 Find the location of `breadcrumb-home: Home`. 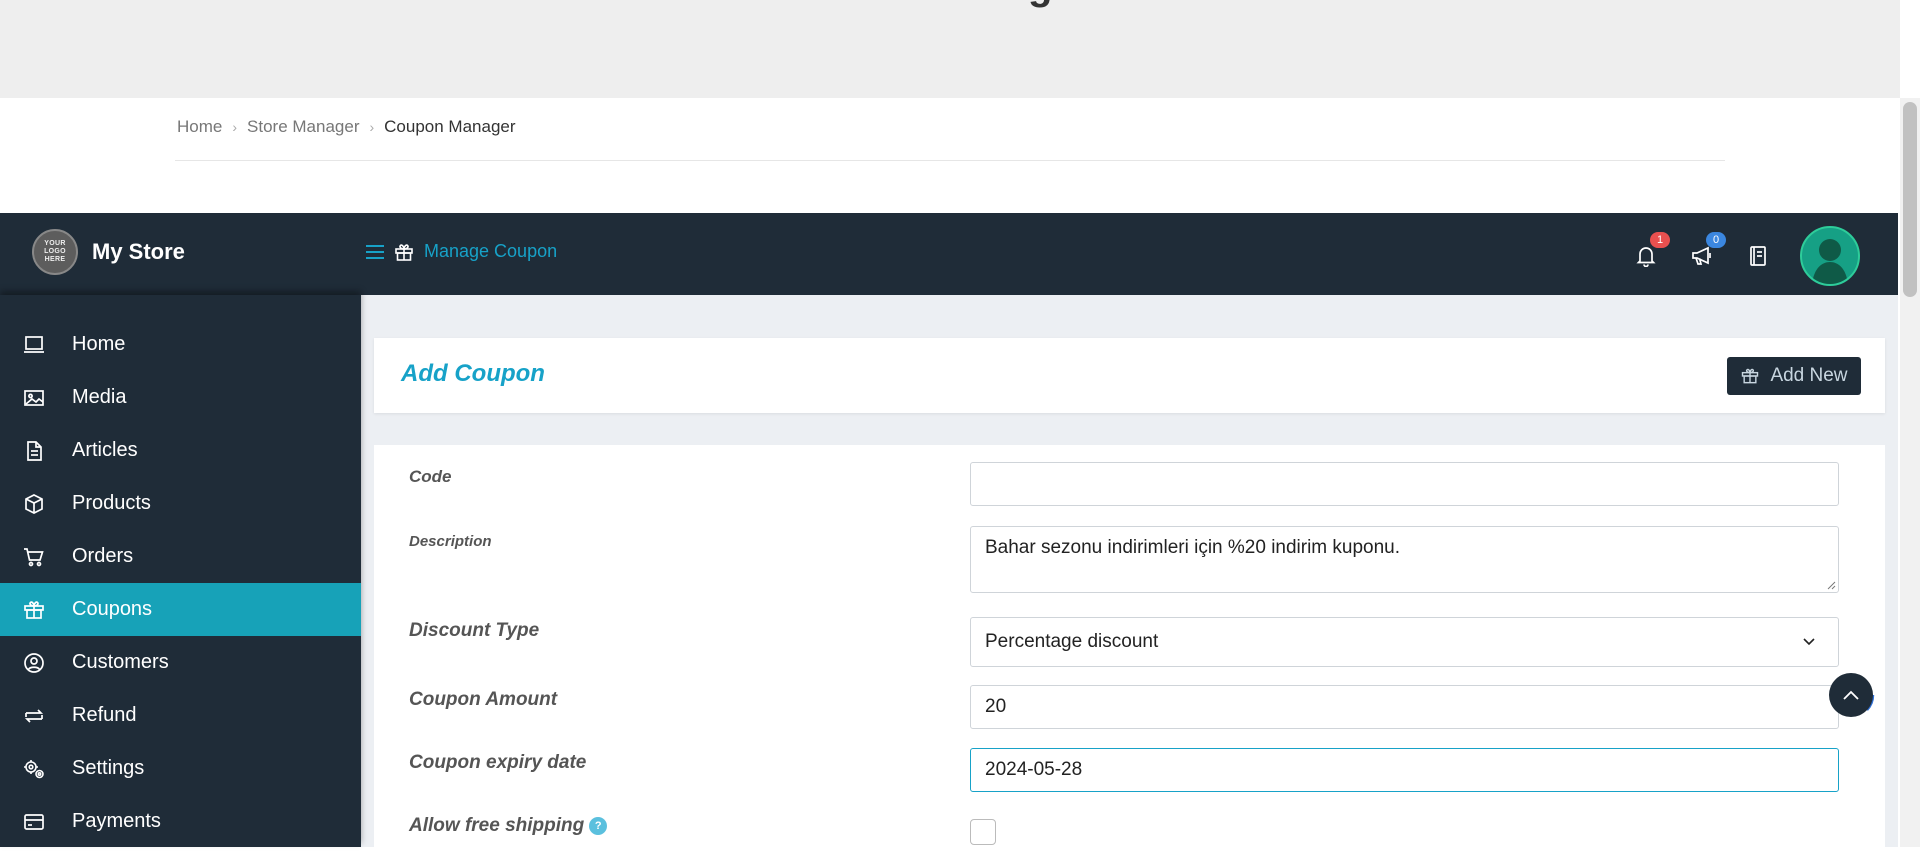

breadcrumb-home: Home is located at coordinates (199, 127).